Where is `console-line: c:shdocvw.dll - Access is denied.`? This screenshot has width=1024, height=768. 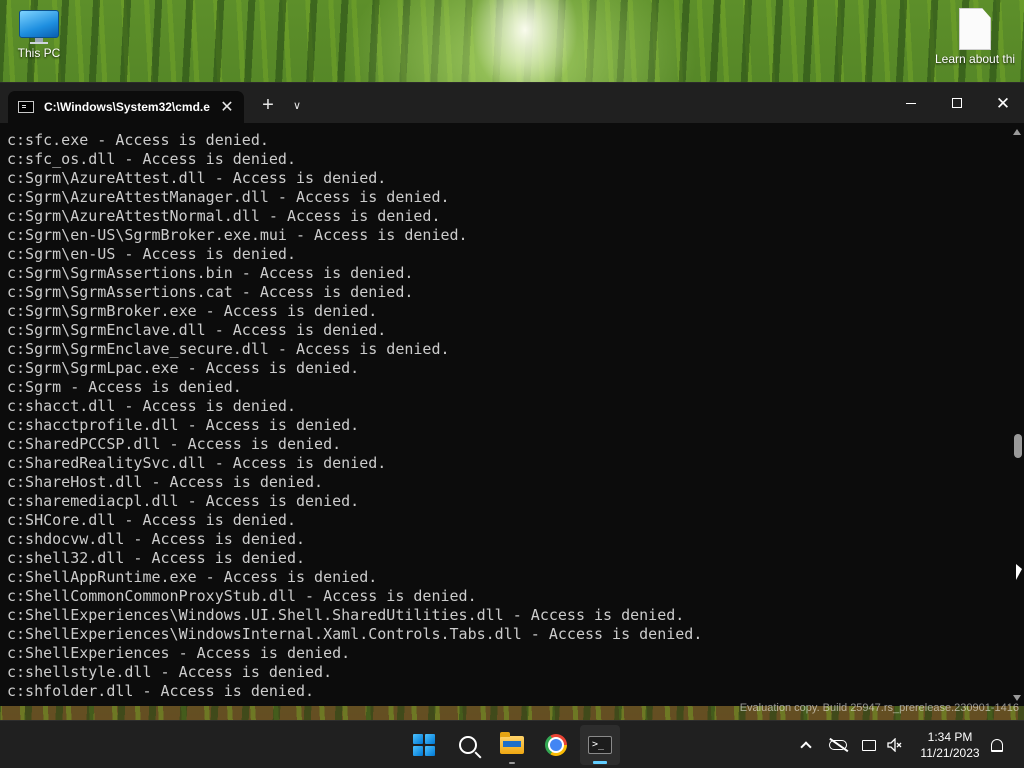 console-line: c:shdocvw.dll - Access is denied. is located at coordinates (156, 539).